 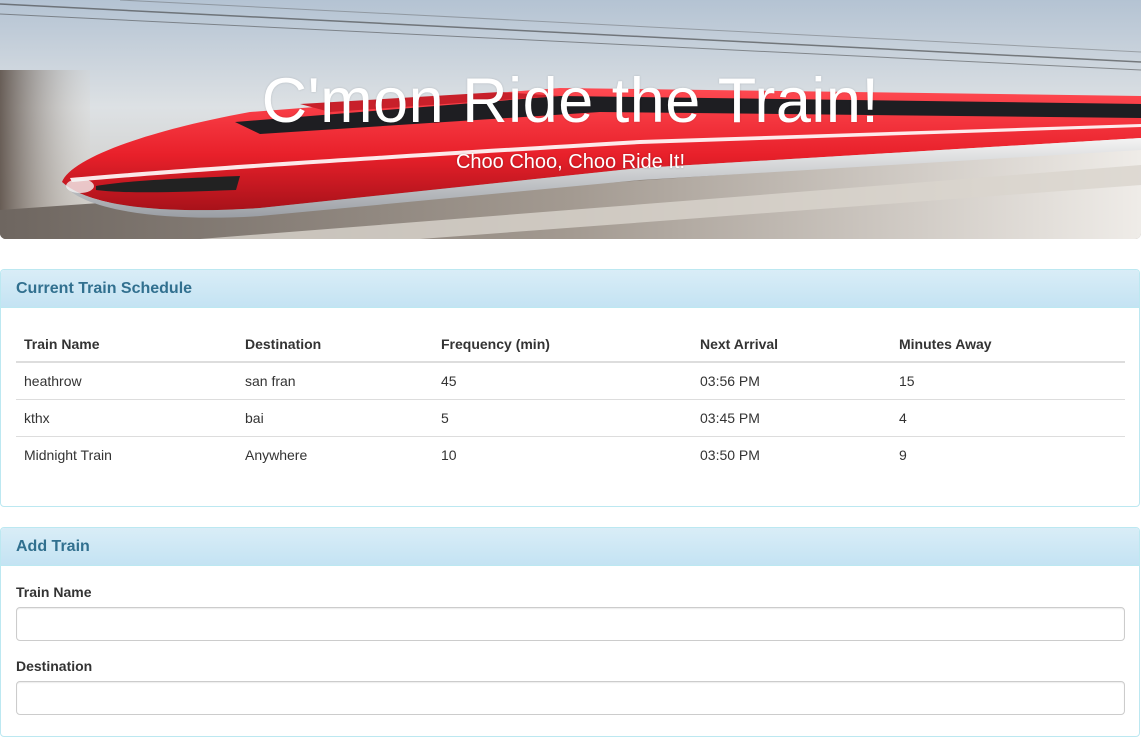 What do you see at coordinates (570, 698) in the screenshot?
I see `destination-input` at bounding box center [570, 698].